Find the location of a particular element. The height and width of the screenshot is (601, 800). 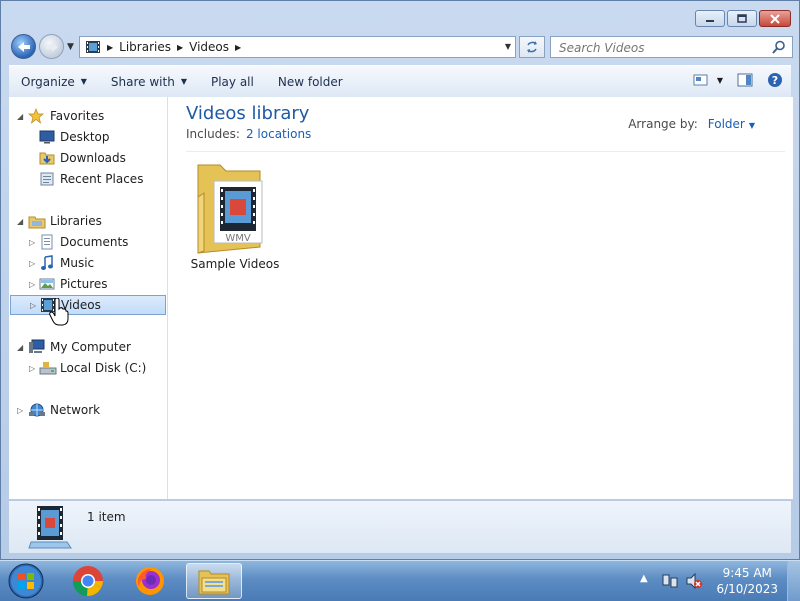

new-folder-button: New folder is located at coordinates (310, 82).